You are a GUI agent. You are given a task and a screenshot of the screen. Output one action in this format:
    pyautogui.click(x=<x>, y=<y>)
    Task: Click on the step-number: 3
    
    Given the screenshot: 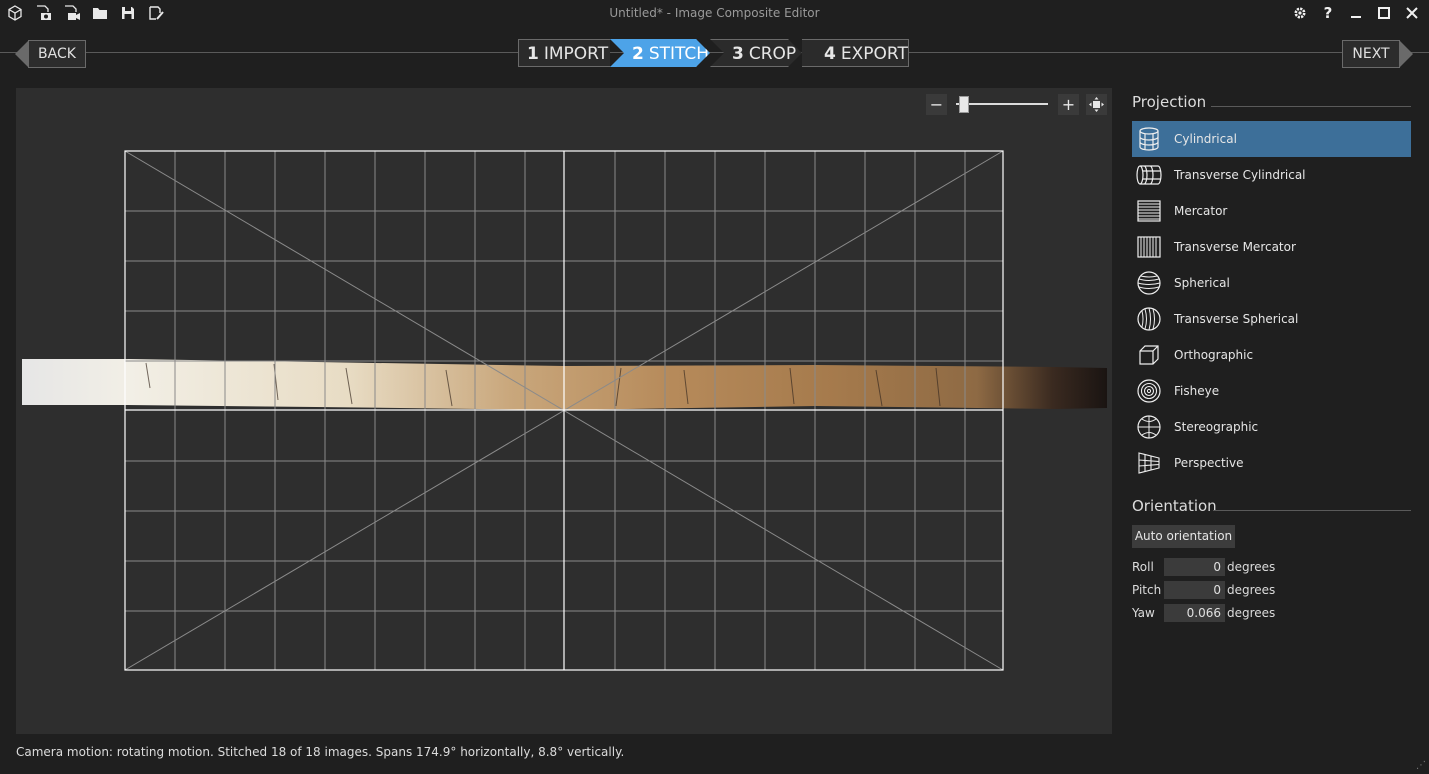 What is the action you would take?
    pyautogui.click(x=738, y=54)
    